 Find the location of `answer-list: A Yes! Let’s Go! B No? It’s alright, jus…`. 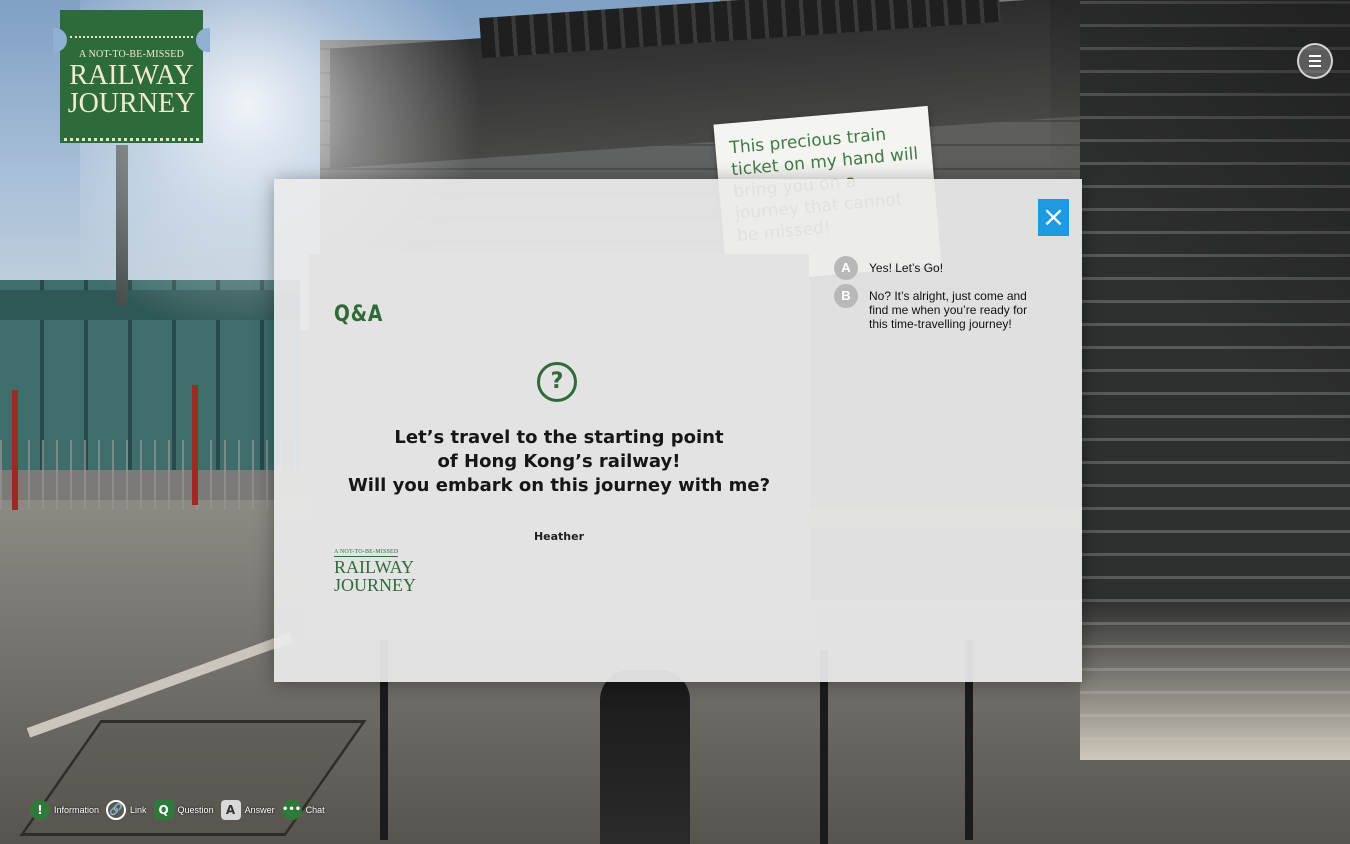

answer-list: A Yes! Let’s Go! B No? It’s alright, jus… is located at coordinates (939, 299).